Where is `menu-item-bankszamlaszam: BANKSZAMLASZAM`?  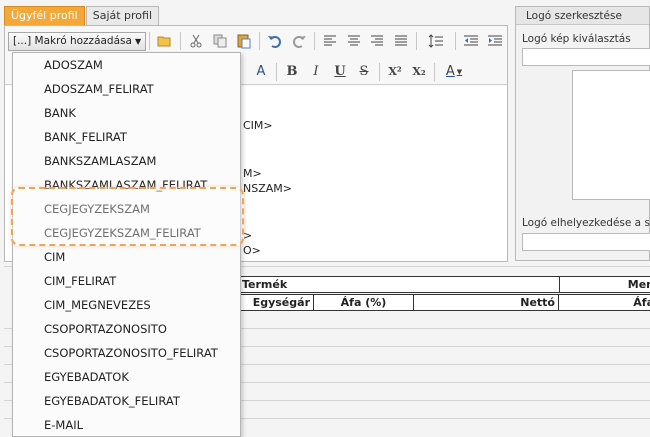 menu-item-bankszamlaszam: BANKSZAMLASZAM is located at coordinates (126, 161).